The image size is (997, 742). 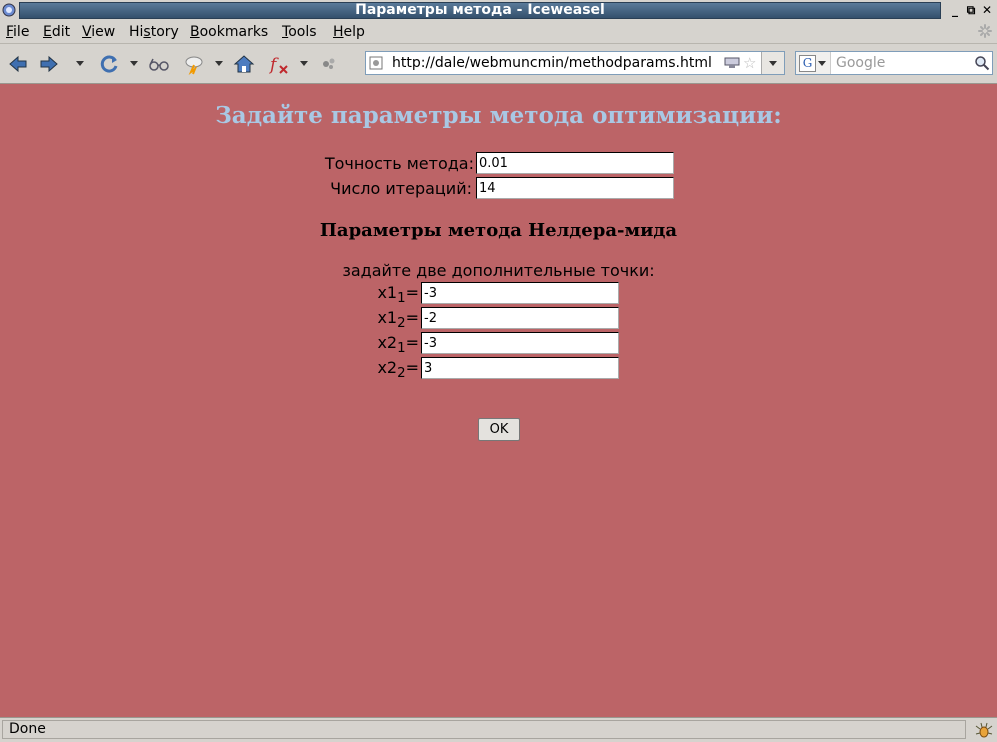 What do you see at coordinates (955, 10) in the screenshot?
I see `minimize-icon: _` at bounding box center [955, 10].